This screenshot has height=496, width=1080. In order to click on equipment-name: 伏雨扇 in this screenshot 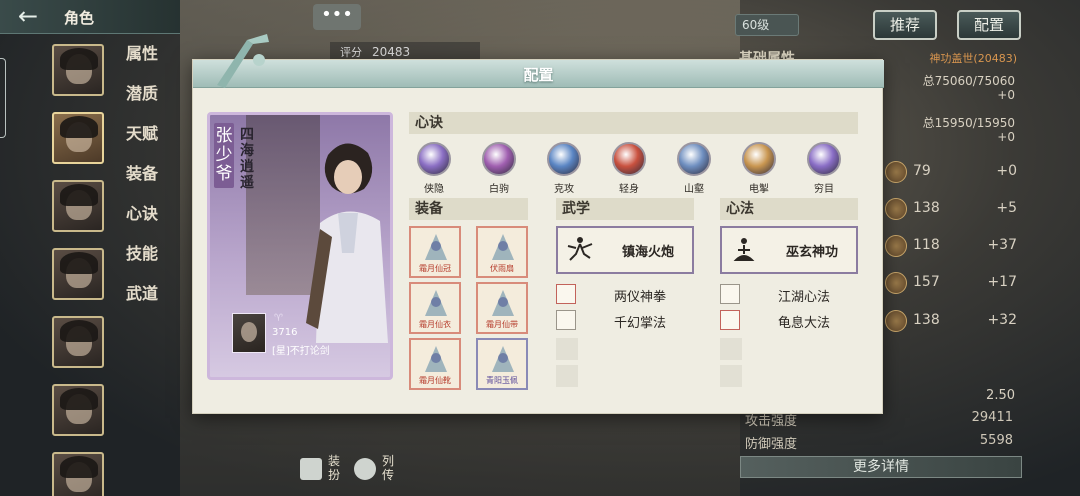, I will do `click(502, 268)`.